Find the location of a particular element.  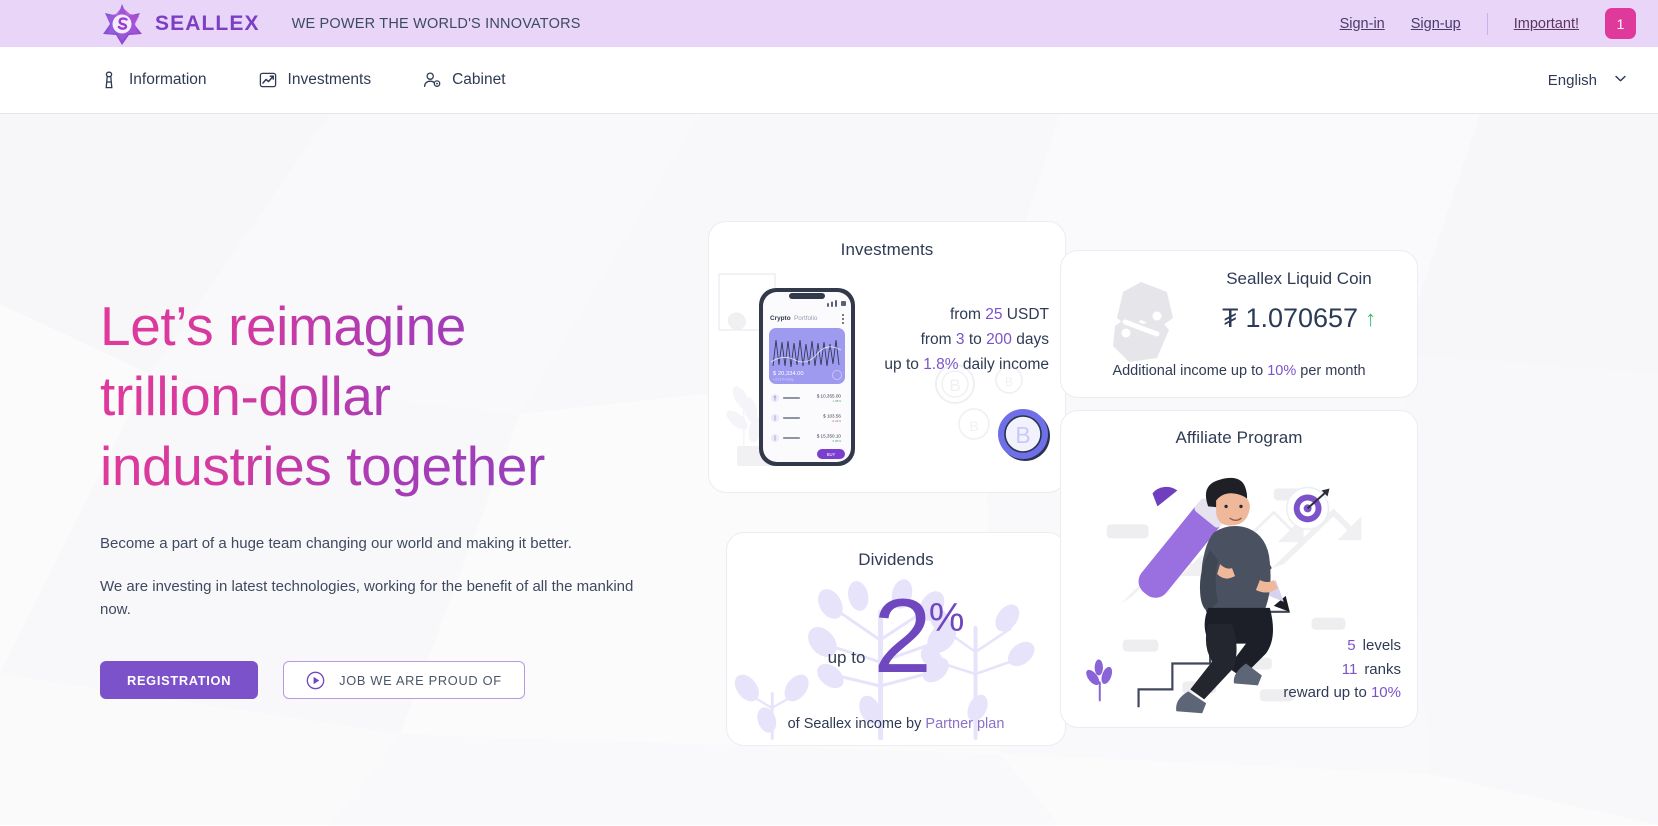

svg-text: $ 10,355.00 is located at coordinates (829, 396).